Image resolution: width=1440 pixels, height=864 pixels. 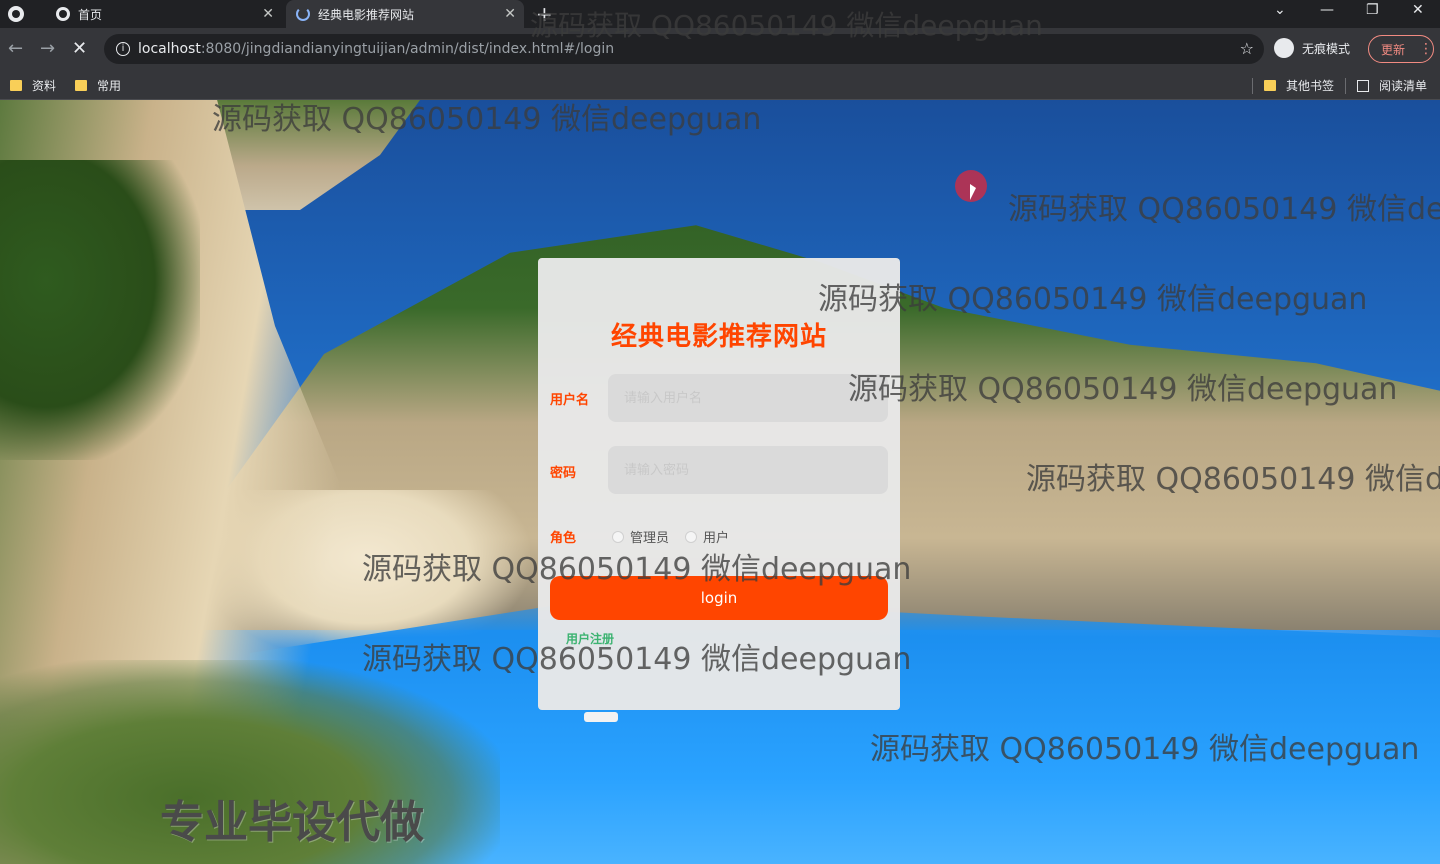 What do you see at coordinates (1247, 48) in the screenshot?
I see `bookmark-star-icon: ☆` at bounding box center [1247, 48].